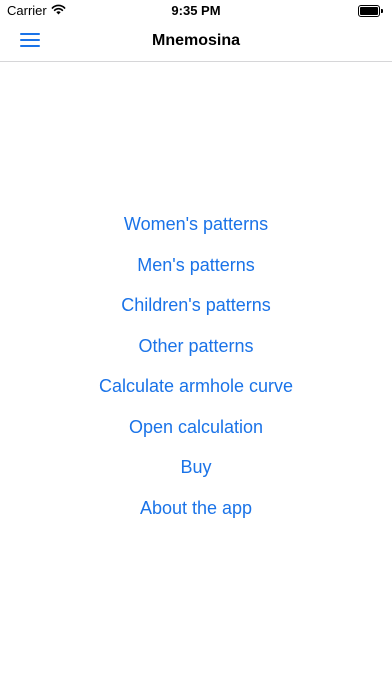 The height and width of the screenshot is (696, 392). I want to click on status-time: 9:35 PM, so click(196, 10).